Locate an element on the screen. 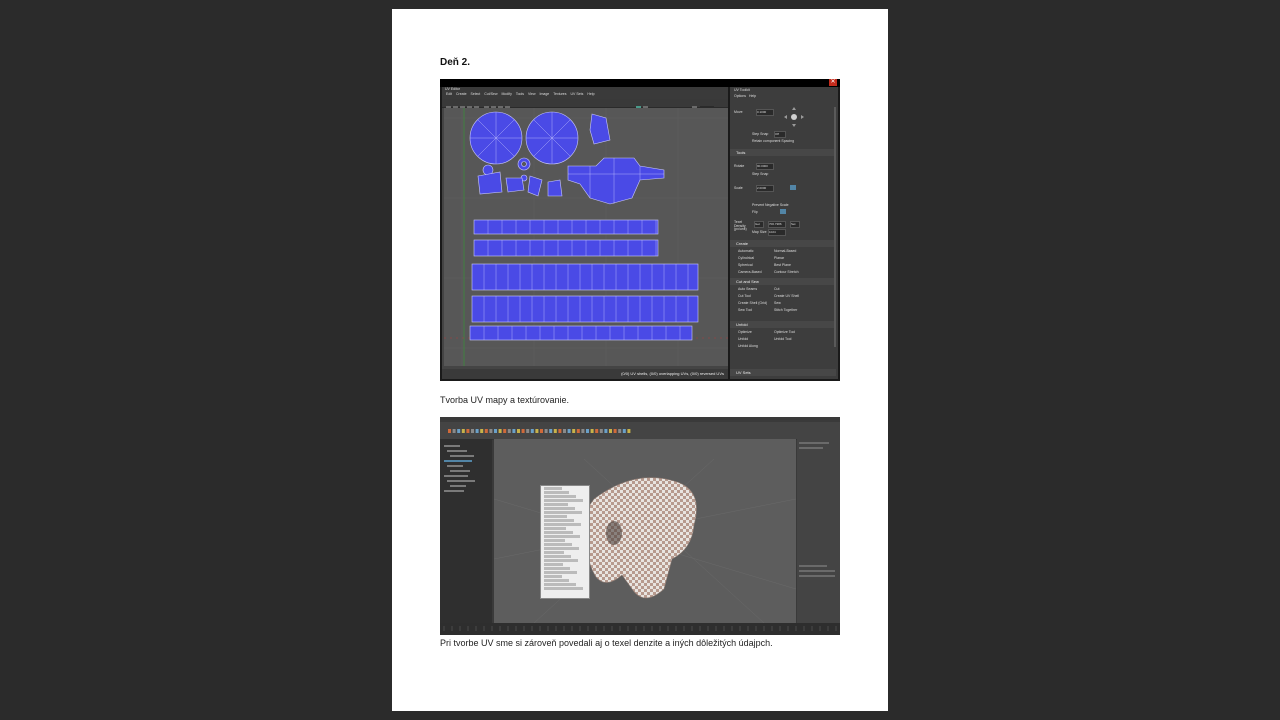  page-heading: Deň 2. is located at coordinates (455, 62).